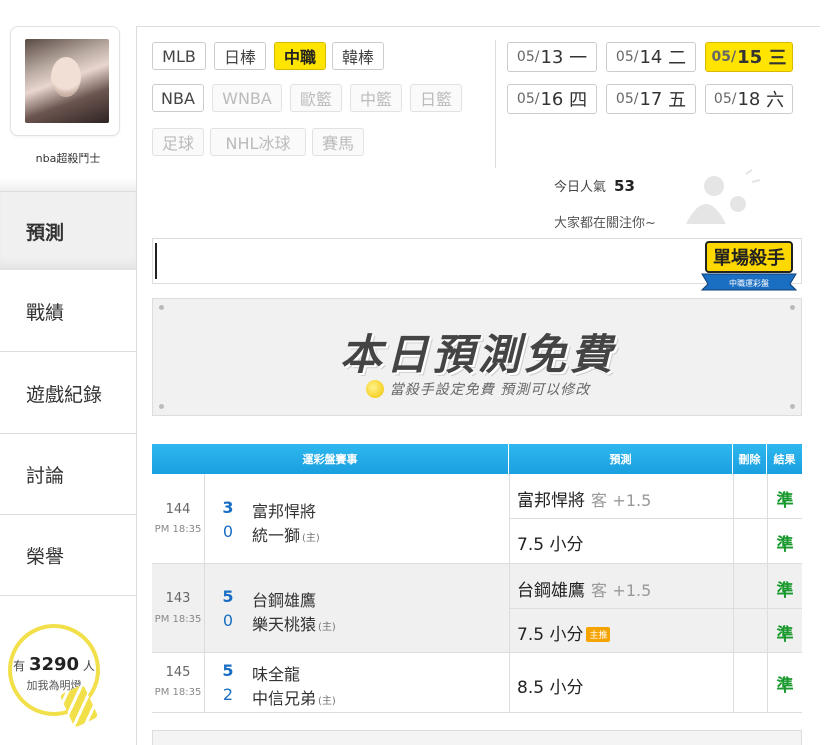  Describe the element at coordinates (578, 58) in the screenshot. I see `date-weekday: 一` at that location.